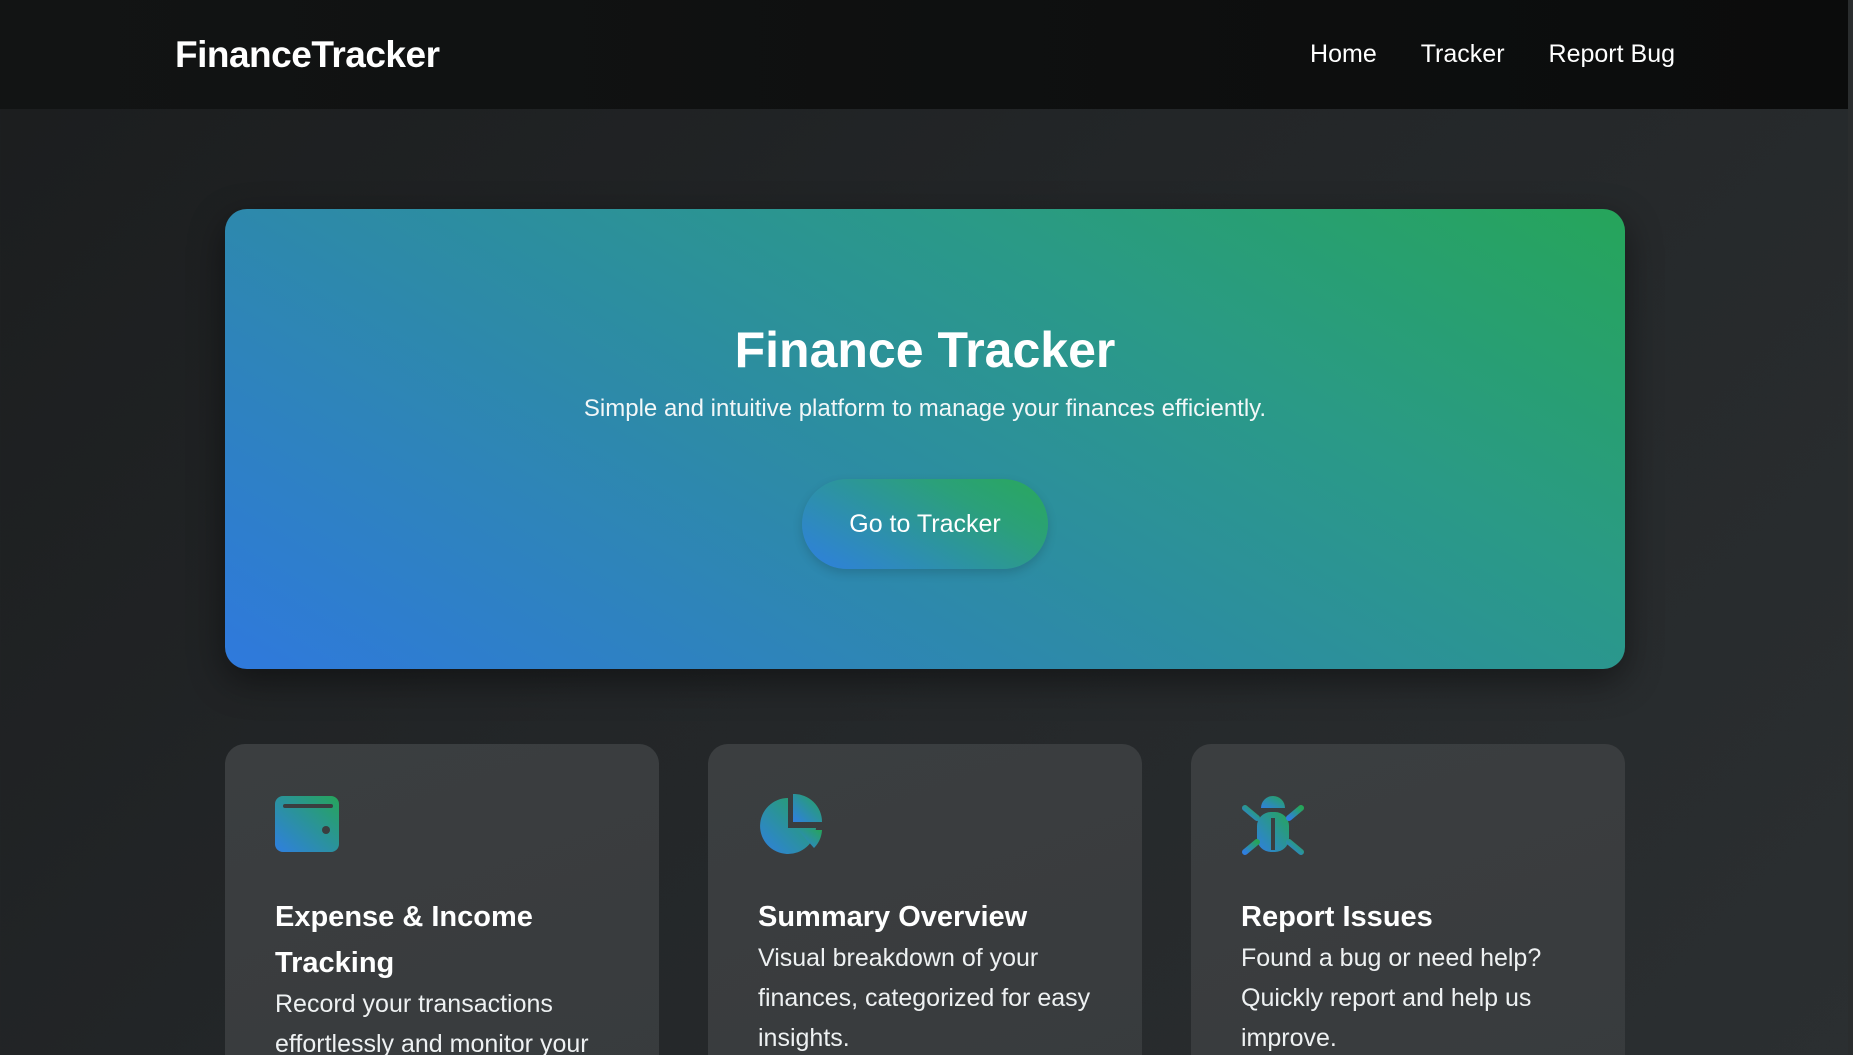  I want to click on top-navbar: FinanceTracker Home Tracker Report Bug, so click(926, 54).